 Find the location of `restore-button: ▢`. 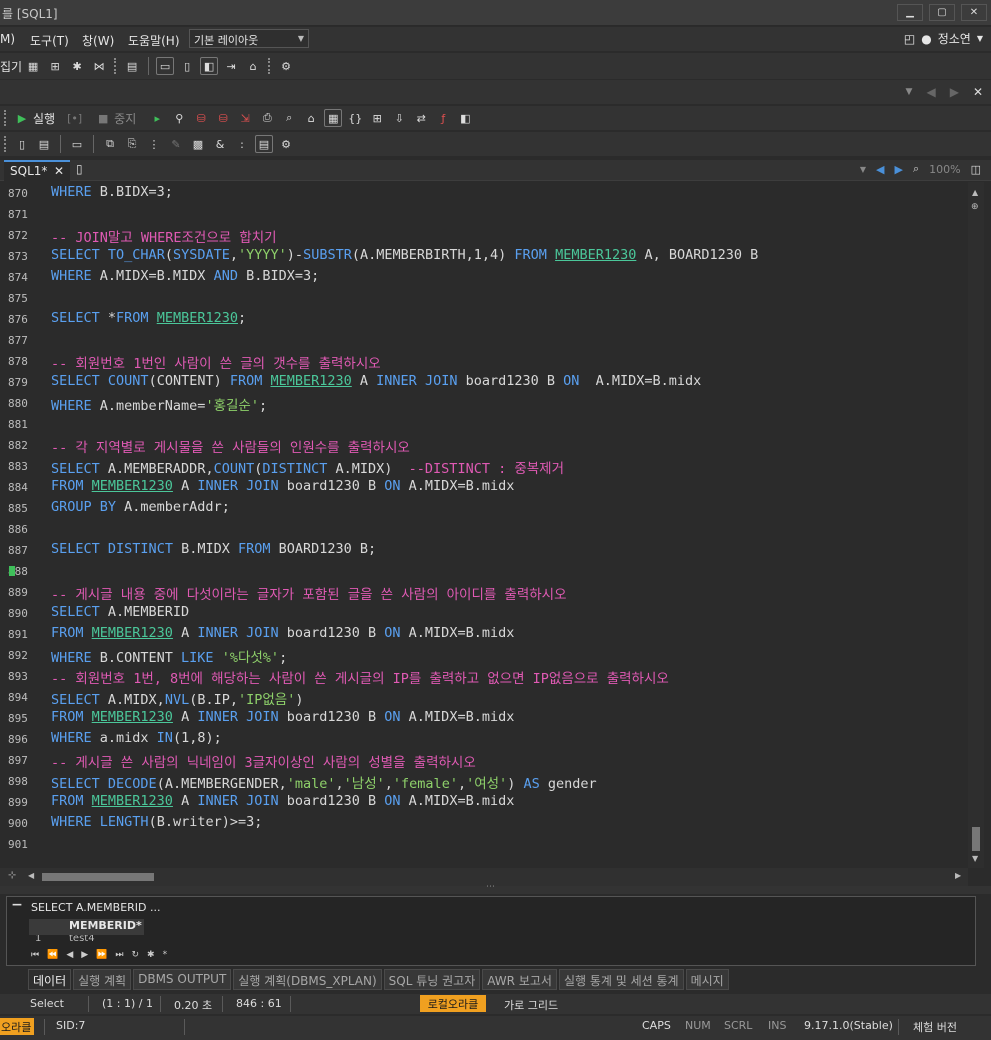

restore-button: ▢ is located at coordinates (942, 12).